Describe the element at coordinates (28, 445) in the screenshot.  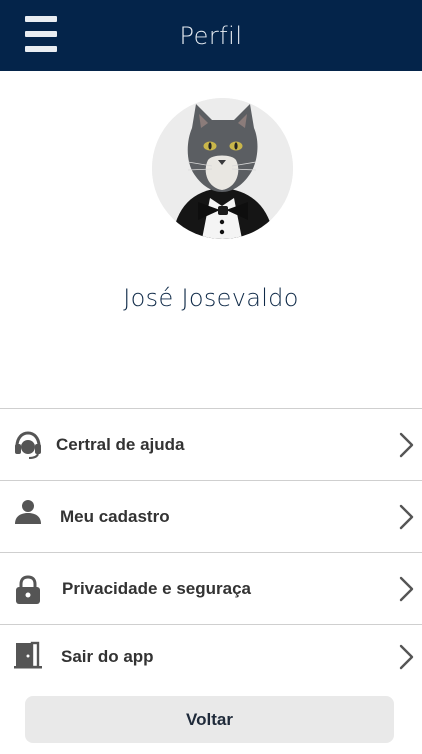
I see `headset-icon` at that location.